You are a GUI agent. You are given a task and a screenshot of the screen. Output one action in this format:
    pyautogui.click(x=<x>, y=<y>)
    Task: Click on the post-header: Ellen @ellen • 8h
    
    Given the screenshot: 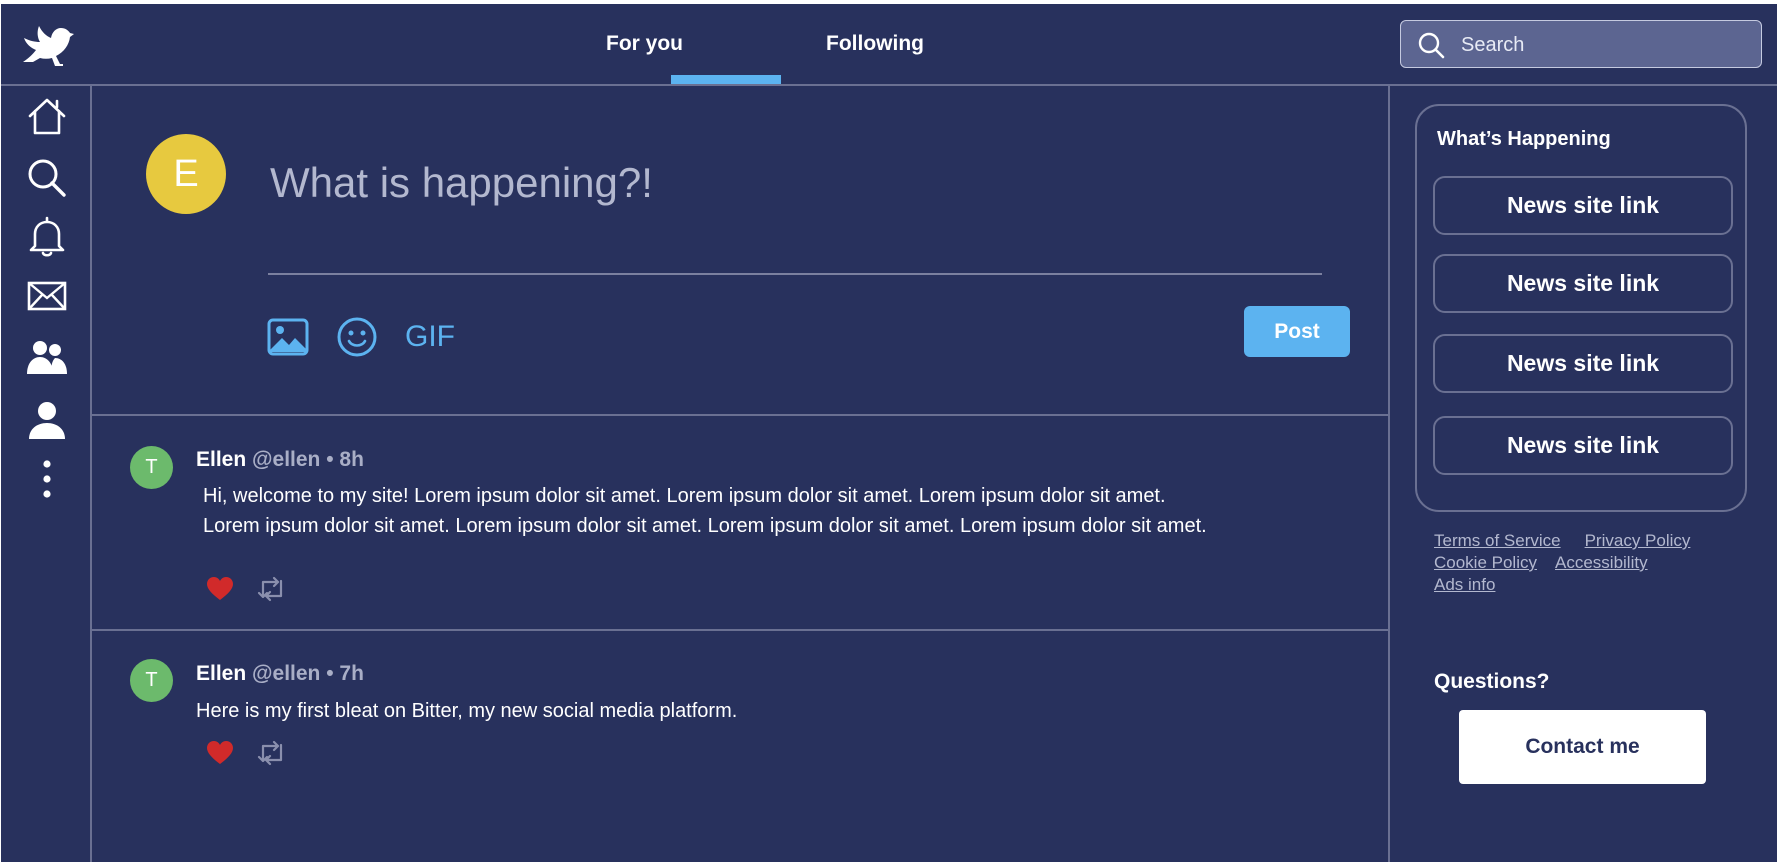 What is the action you would take?
    pyautogui.click(x=280, y=460)
    